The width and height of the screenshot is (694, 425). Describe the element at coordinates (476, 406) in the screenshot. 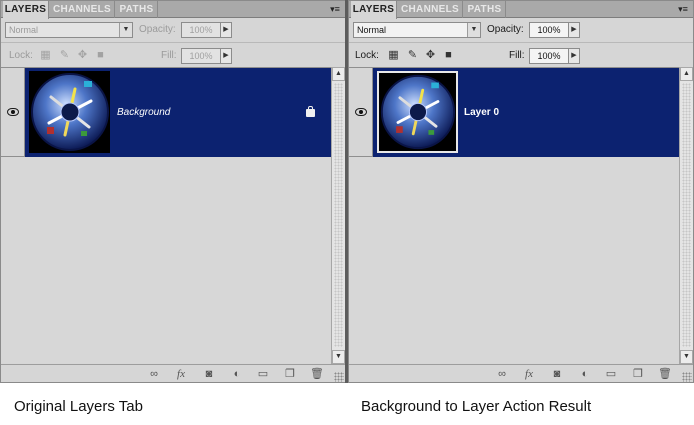

I see `caption-result: Background to Layer Action Result` at that location.